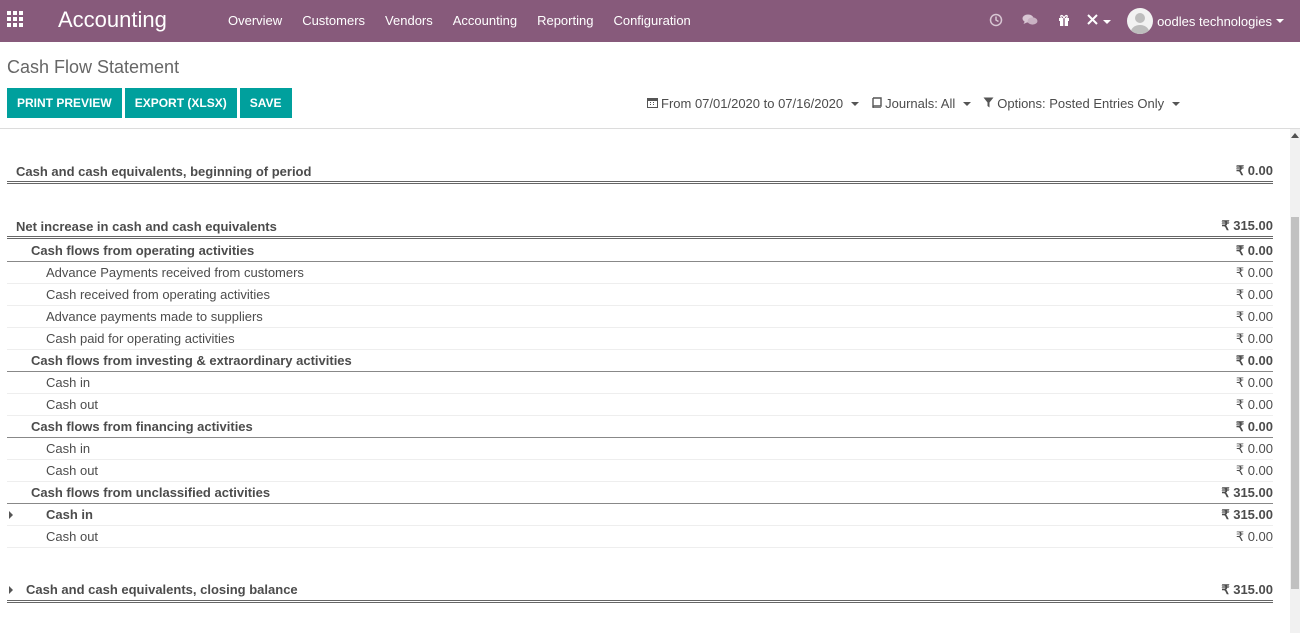 The height and width of the screenshot is (633, 1300). I want to click on user-menu: oodles technologies, so click(1205, 21).